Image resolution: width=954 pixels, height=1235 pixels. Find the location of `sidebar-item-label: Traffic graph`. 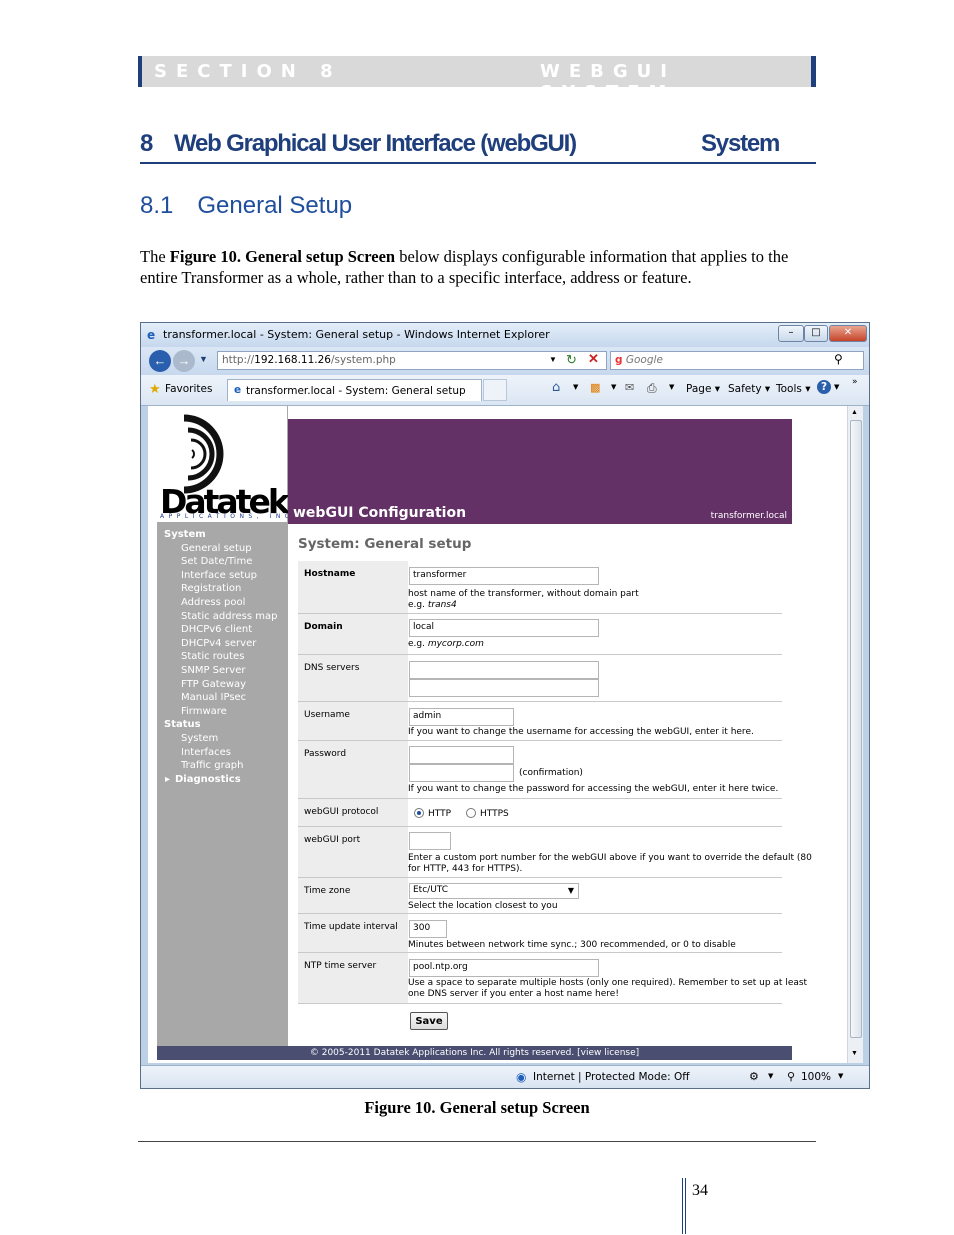

sidebar-item-label: Traffic graph is located at coordinates (212, 766).